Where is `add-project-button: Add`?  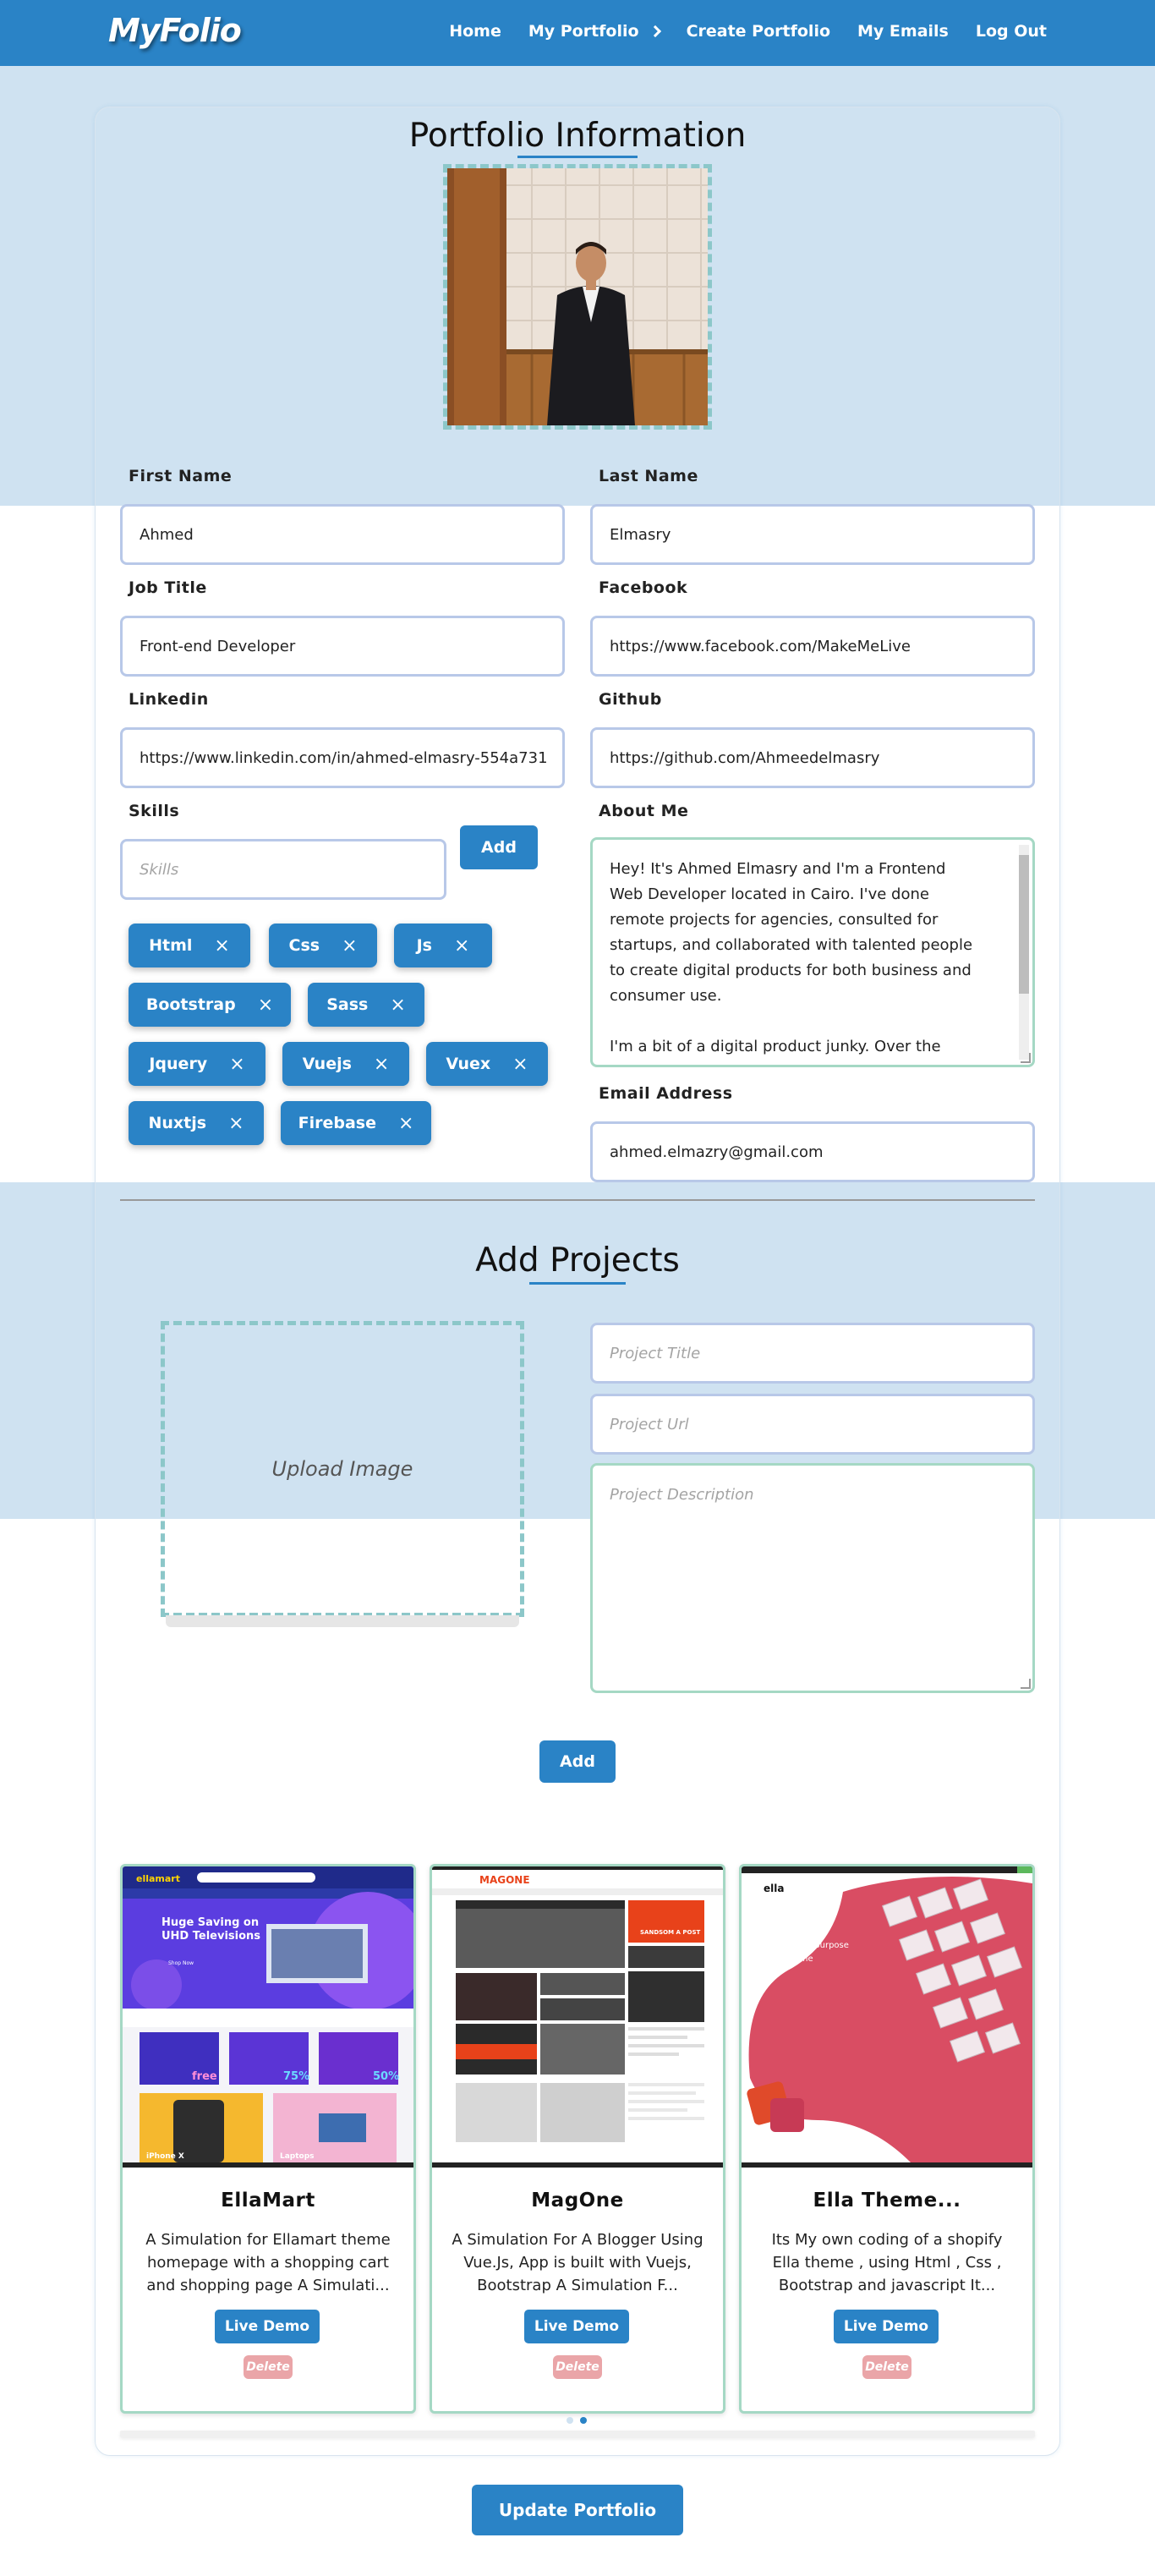 add-project-button: Add is located at coordinates (577, 1761).